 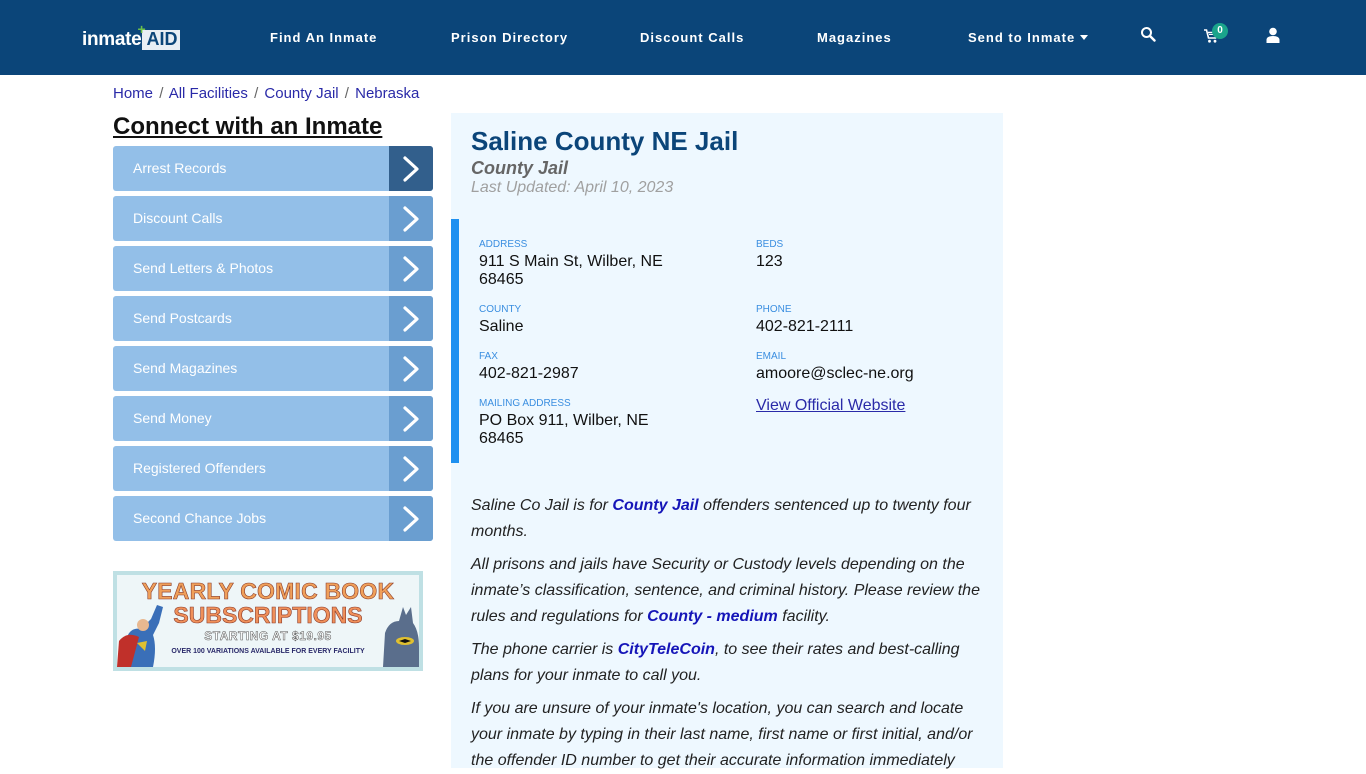 What do you see at coordinates (774, 309) in the screenshot?
I see `field-label: Phone` at bounding box center [774, 309].